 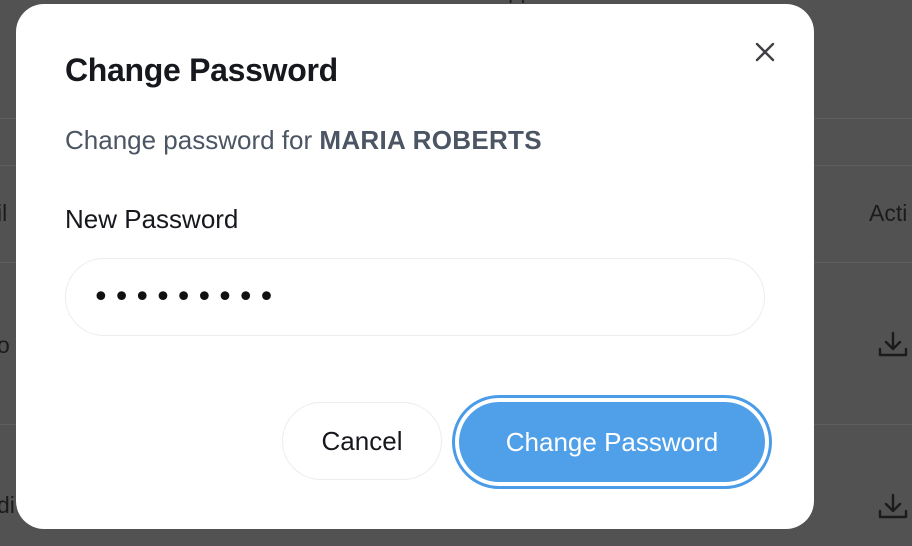 What do you see at coordinates (888, 213) in the screenshot?
I see `table-header-actions: Acti` at bounding box center [888, 213].